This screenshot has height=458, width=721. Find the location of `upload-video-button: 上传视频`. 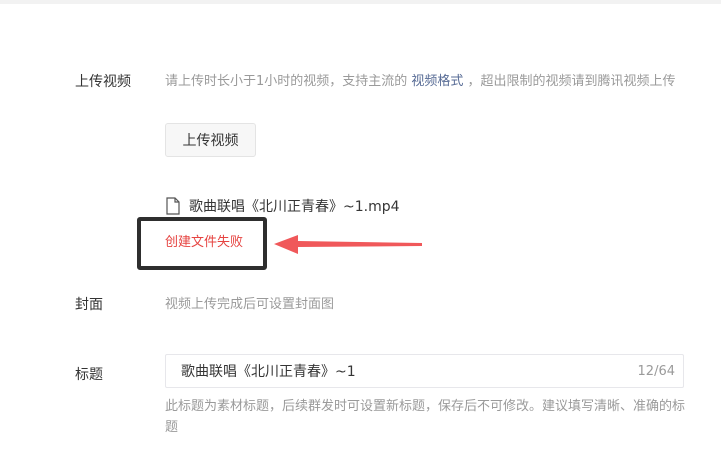

upload-video-button: 上传视频 is located at coordinates (210, 140).